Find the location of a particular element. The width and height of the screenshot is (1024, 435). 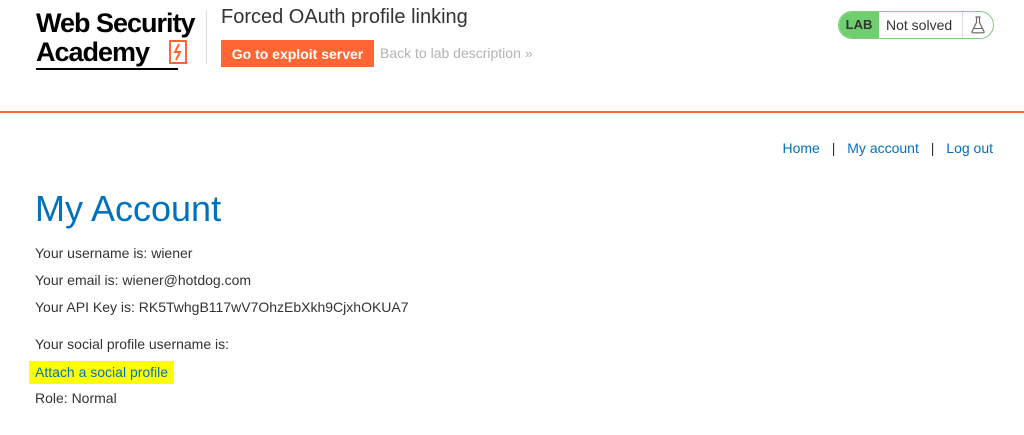

top-nav: Home | My account | Log out is located at coordinates (887, 148).